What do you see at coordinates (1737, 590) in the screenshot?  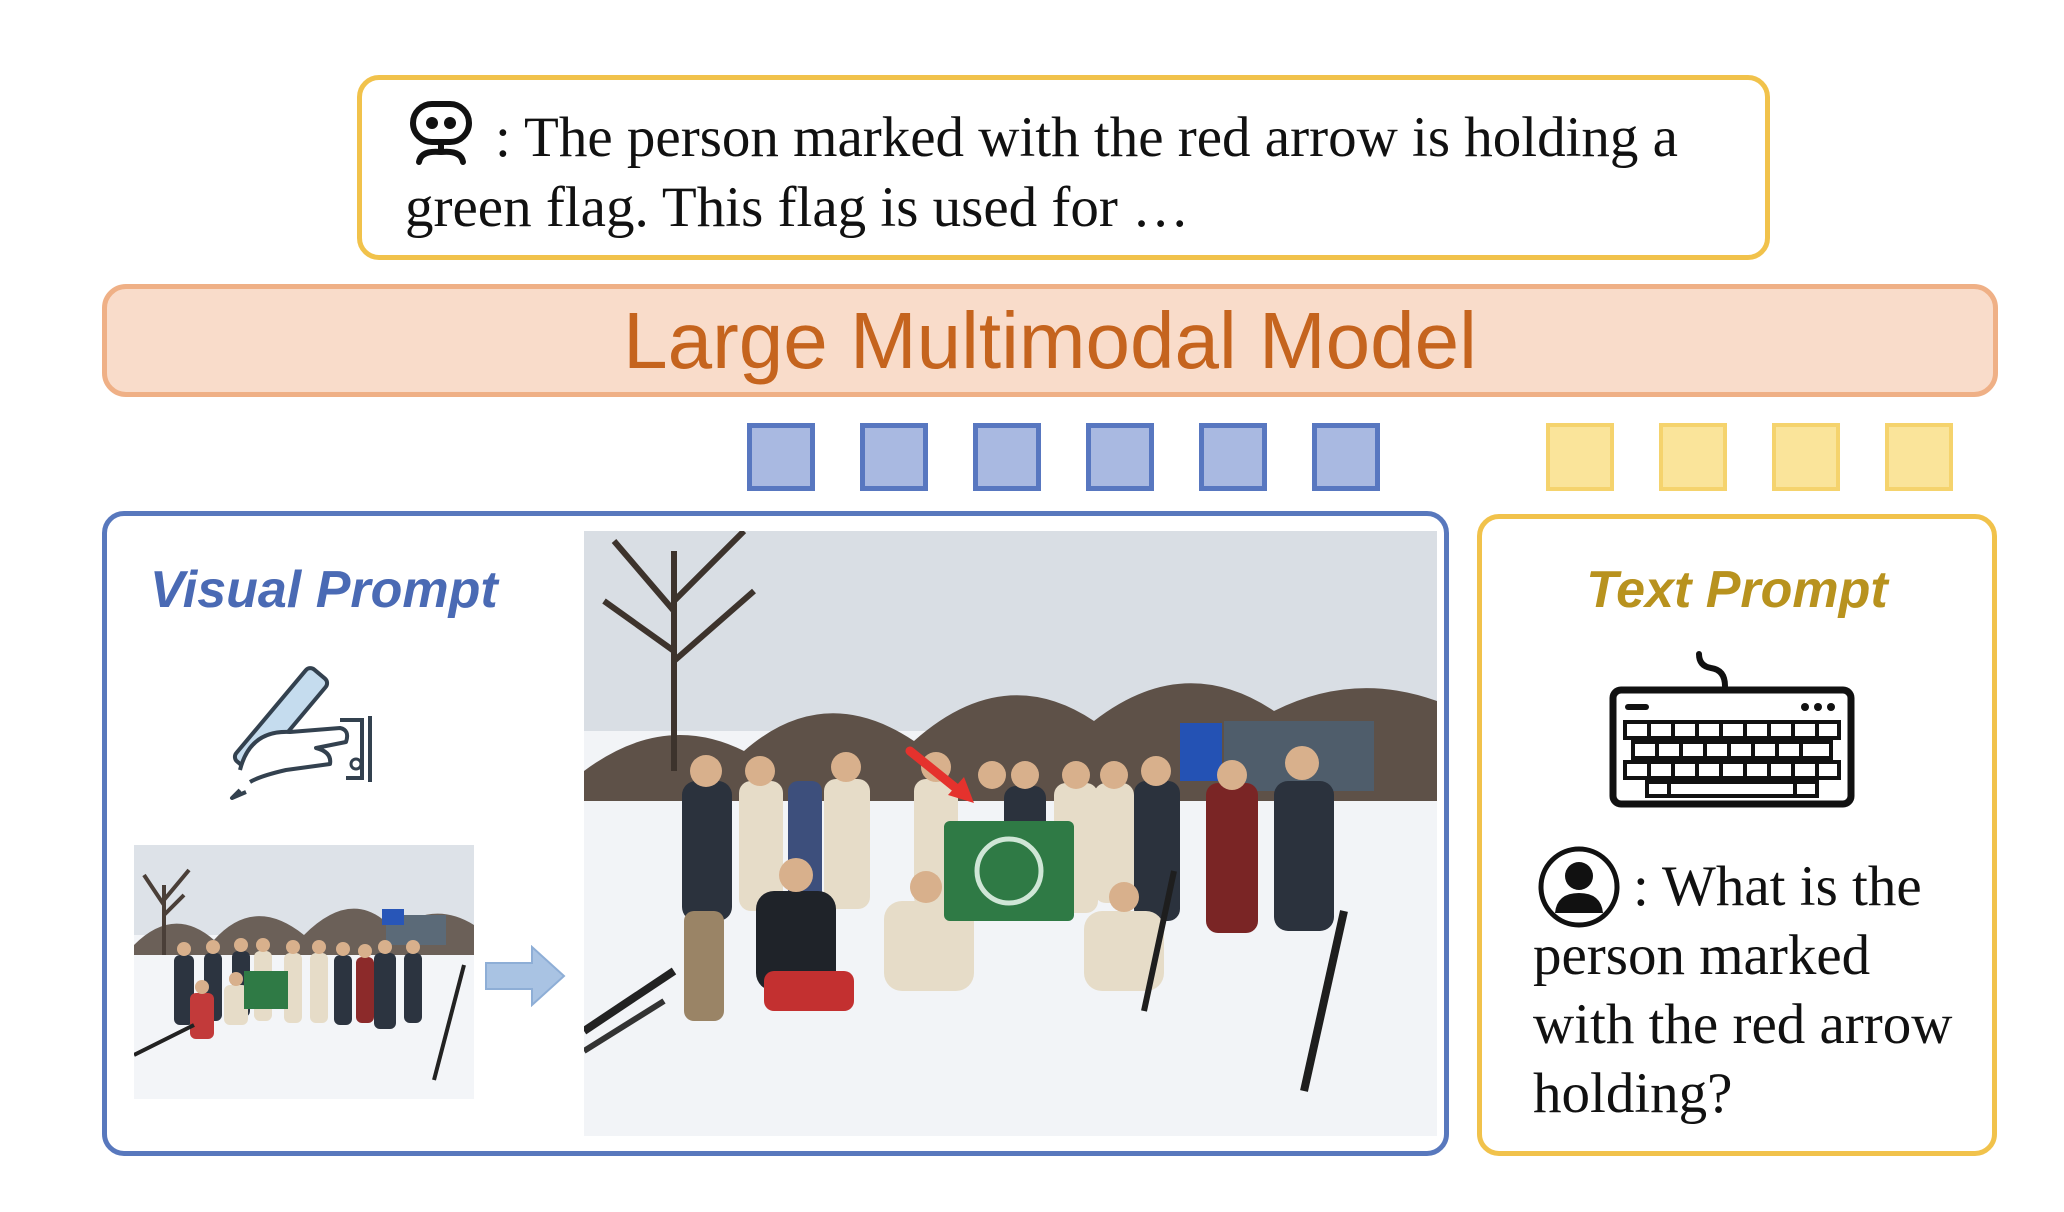 I see `text-prompt-title: Text Prompt` at bounding box center [1737, 590].